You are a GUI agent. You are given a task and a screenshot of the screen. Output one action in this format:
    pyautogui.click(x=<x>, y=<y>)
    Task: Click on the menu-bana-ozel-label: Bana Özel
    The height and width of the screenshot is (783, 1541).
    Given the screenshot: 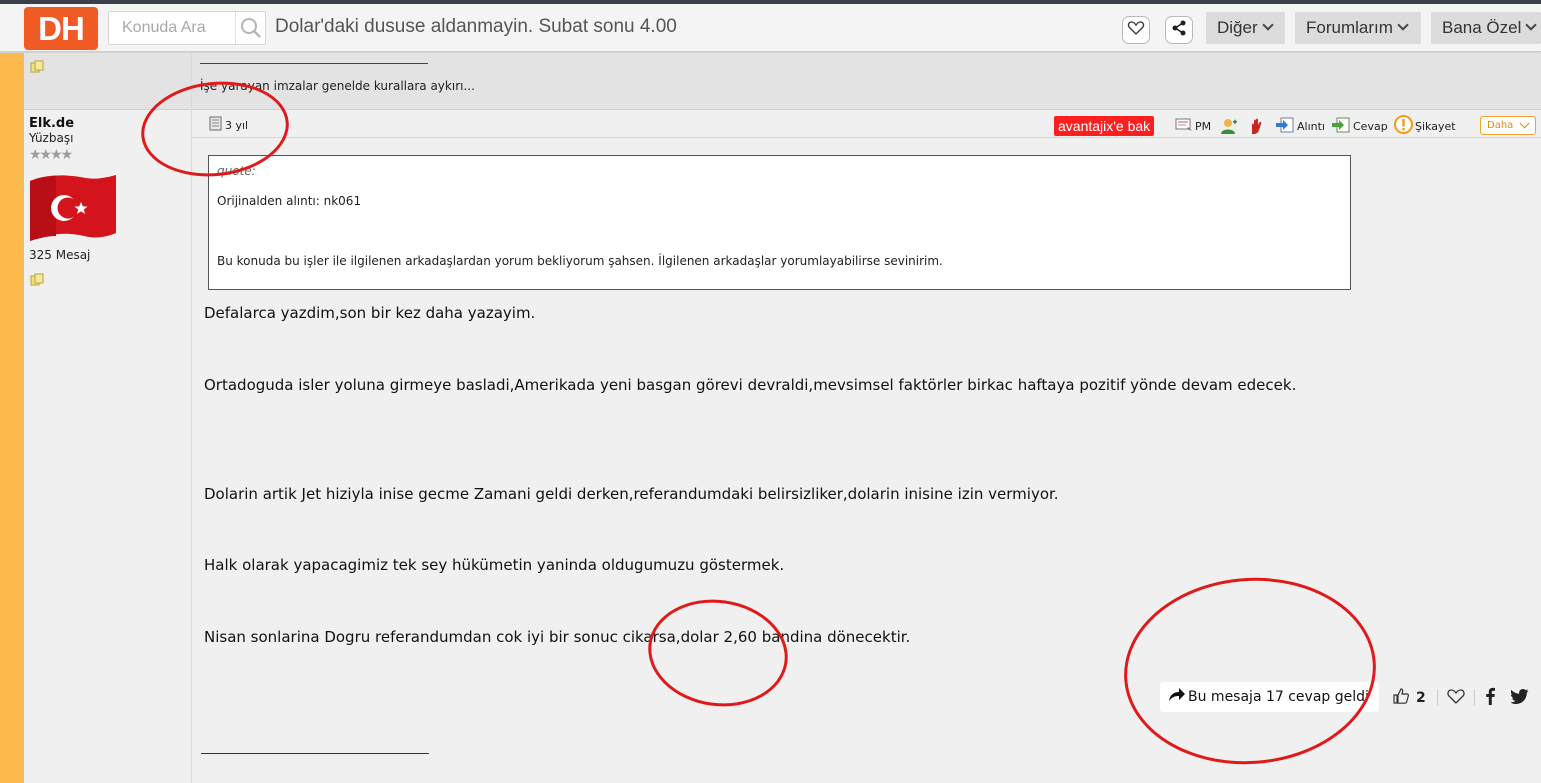 What is the action you would take?
    pyautogui.click(x=1482, y=27)
    